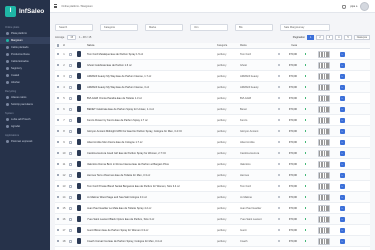  Describe the element at coordinates (72, 37) in the screenshot. I see `per-page-select: 15` at that location.